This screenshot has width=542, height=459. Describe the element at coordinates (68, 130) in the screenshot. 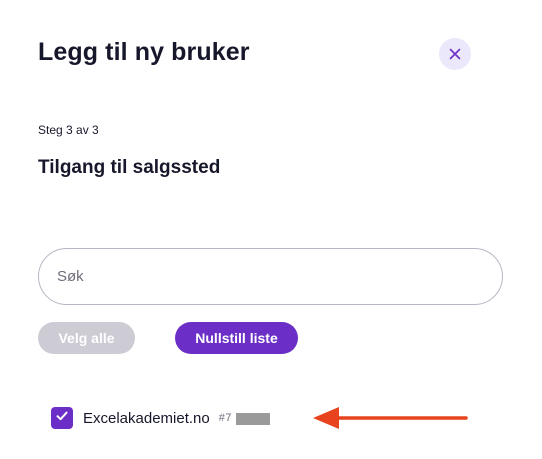

I see `step-indicator: Steg 3 av 3` at that location.